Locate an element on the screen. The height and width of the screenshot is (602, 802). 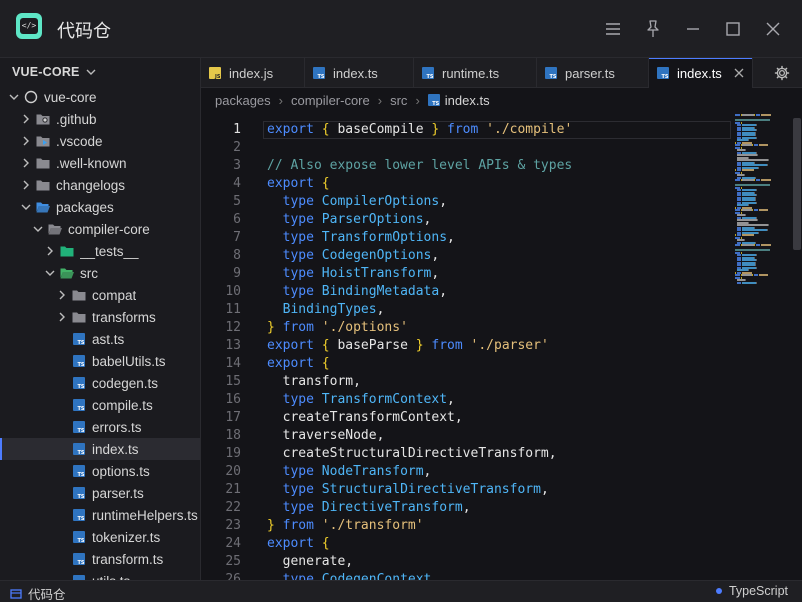
vertical-scrollbar is located at coordinates (797, 184).